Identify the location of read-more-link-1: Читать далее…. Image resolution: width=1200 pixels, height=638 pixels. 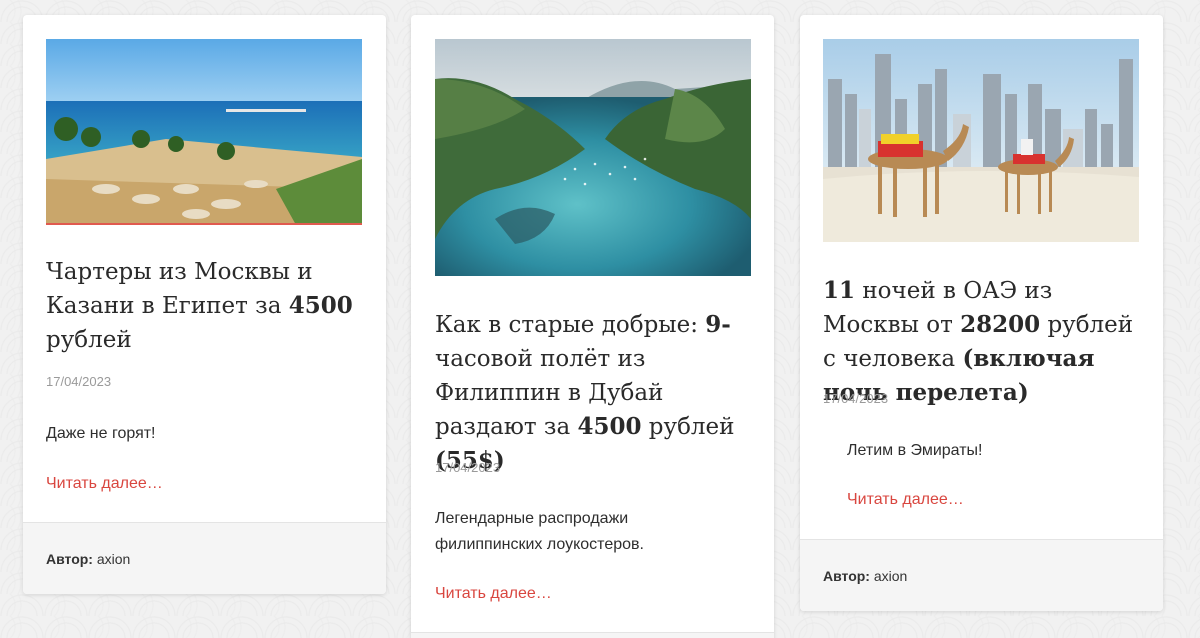
(104, 484).